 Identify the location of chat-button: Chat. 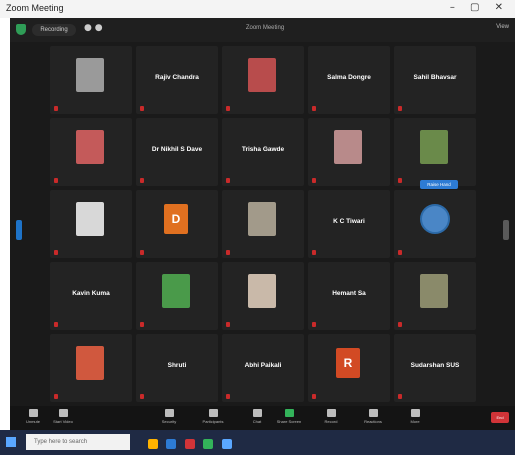
(257, 419).